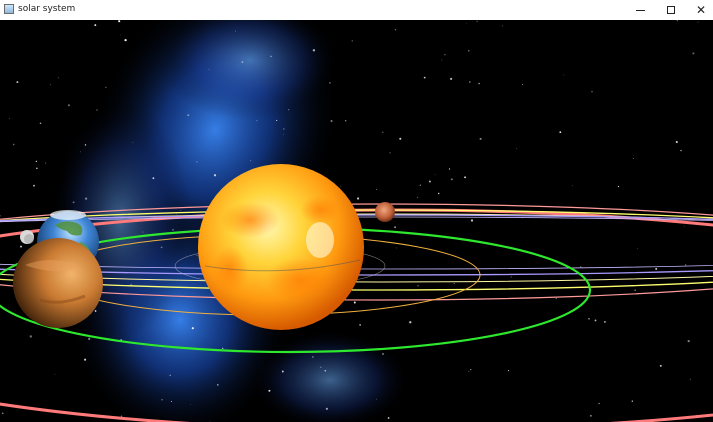  I want to click on maximize-icon, so click(671, 10).